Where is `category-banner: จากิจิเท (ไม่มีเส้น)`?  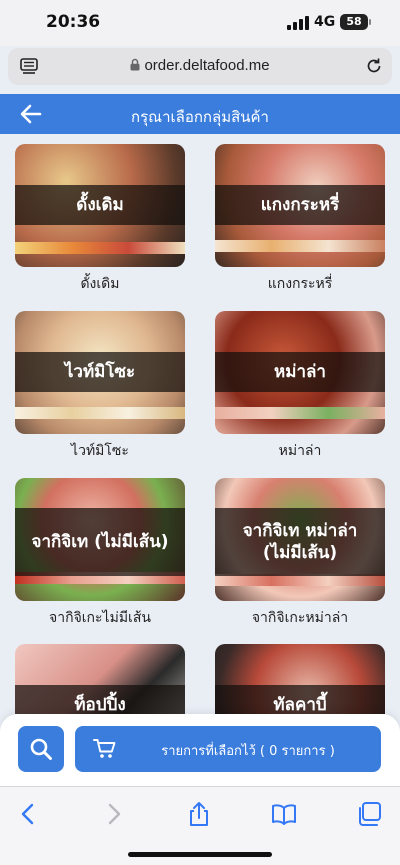
category-banner: จากิจิเท (ไม่มีเส้น) is located at coordinates (100, 542).